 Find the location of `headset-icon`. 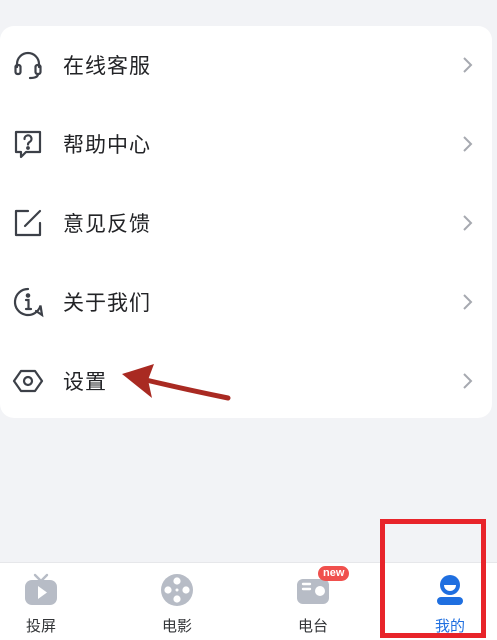

headset-icon is located at coordinates (28, 65).